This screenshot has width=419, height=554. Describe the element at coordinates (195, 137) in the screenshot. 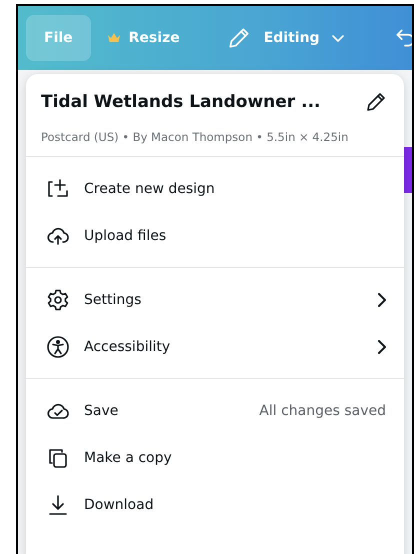

I see `design-details: Postcard (US) • By Macon Thompson • 5.5in × 4.25in` at that location.